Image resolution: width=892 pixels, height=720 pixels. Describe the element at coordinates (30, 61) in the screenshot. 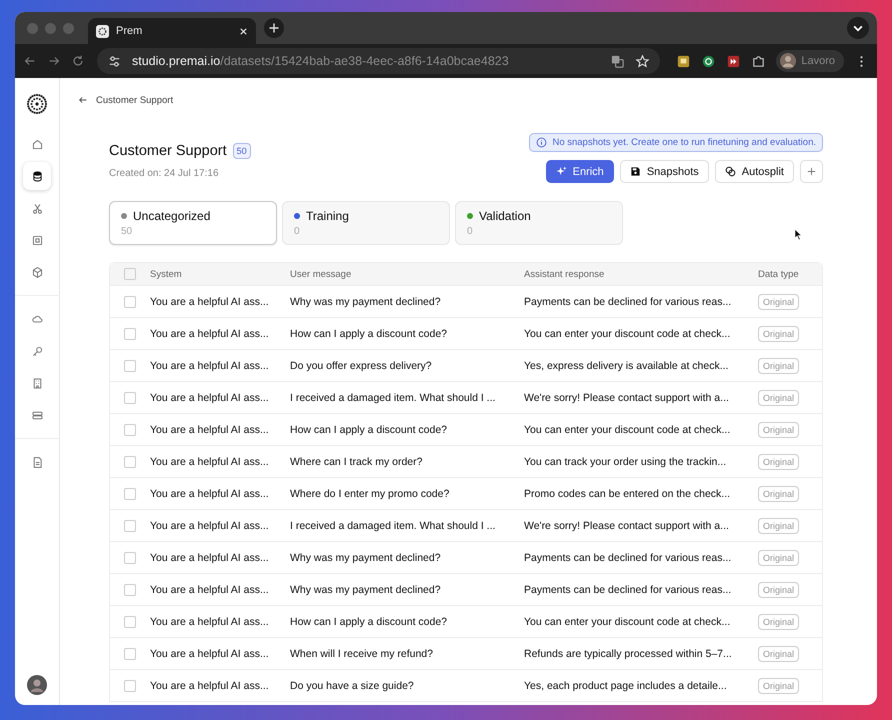

I see `back-icon` at that location.